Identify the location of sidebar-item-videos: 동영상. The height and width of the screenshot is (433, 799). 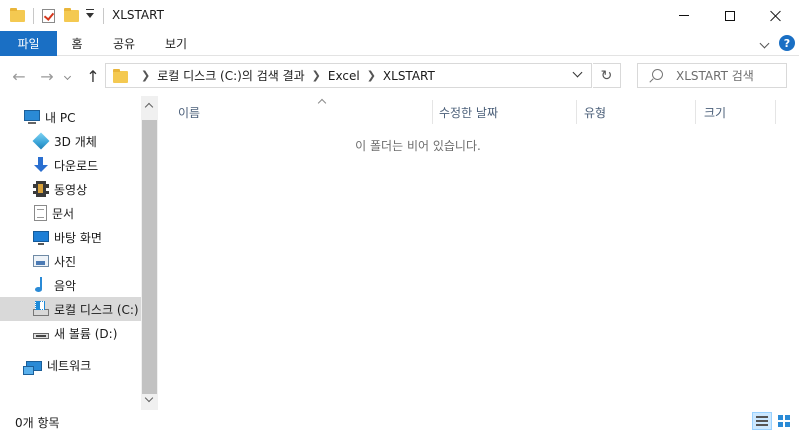
(70, 189).